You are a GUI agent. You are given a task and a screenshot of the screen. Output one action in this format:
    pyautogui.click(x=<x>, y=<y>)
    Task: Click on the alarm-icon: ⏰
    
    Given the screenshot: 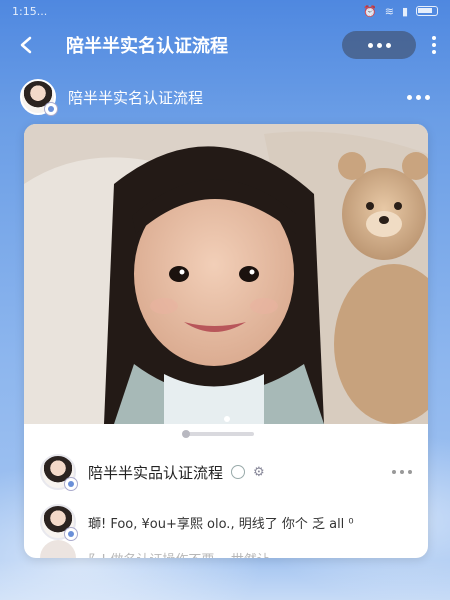 What is the action you would take?
    pyautogui.click(x=370, y=11)
    